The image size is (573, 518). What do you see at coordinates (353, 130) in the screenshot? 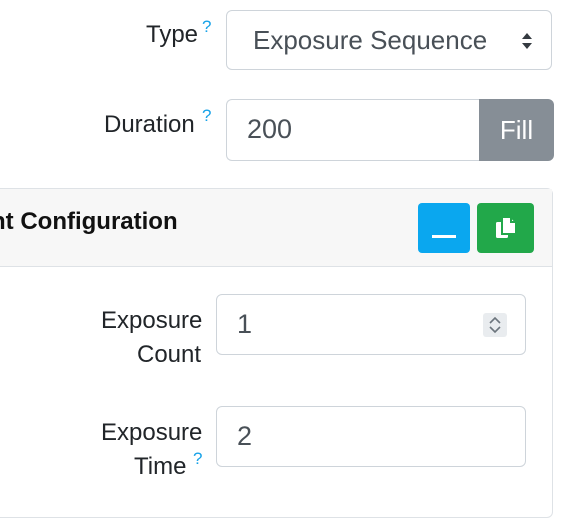
I see `duration-input: 200` at bounding box center [353, 130].